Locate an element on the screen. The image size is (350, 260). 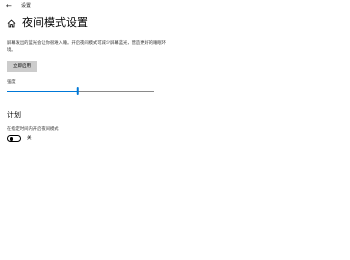
schedule-toggle is located at coordinates (14, 138).